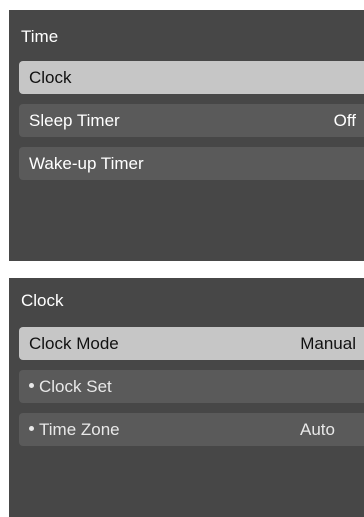  Describe the element at coordinates (191, 77) in the screenshot. I see `menu-item-clock: Clock` at that location.